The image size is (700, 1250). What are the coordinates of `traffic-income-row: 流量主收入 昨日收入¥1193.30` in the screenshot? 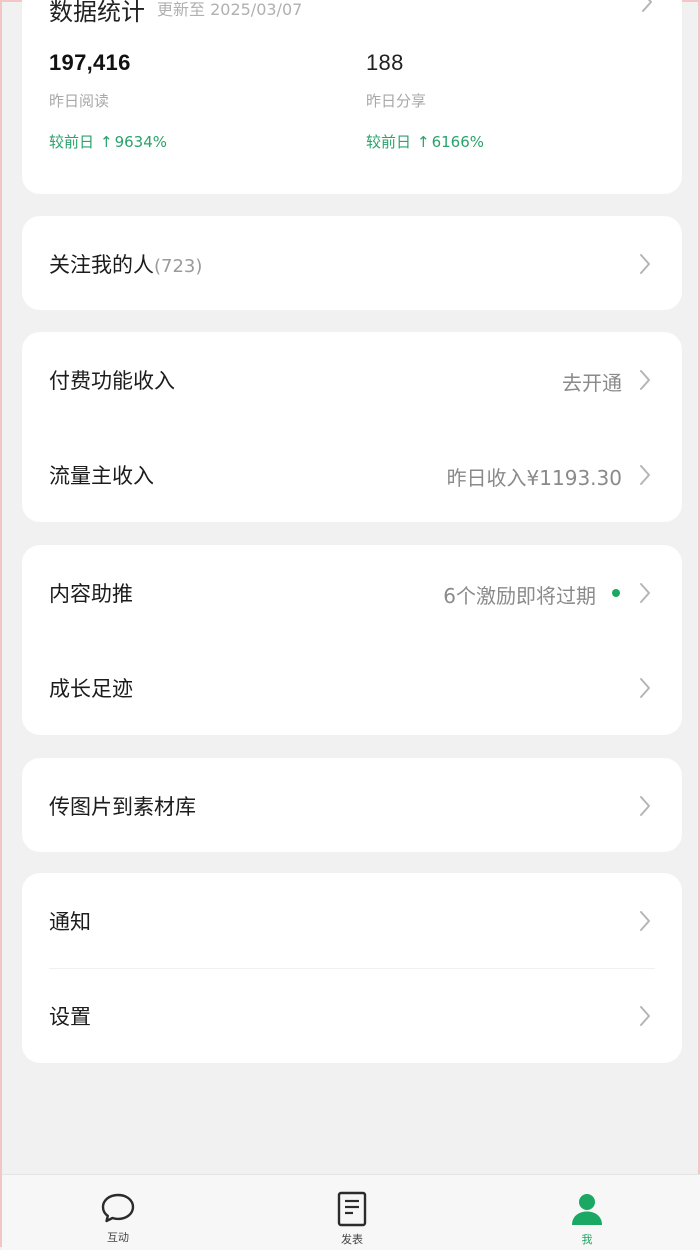 It's located at (352, 475).